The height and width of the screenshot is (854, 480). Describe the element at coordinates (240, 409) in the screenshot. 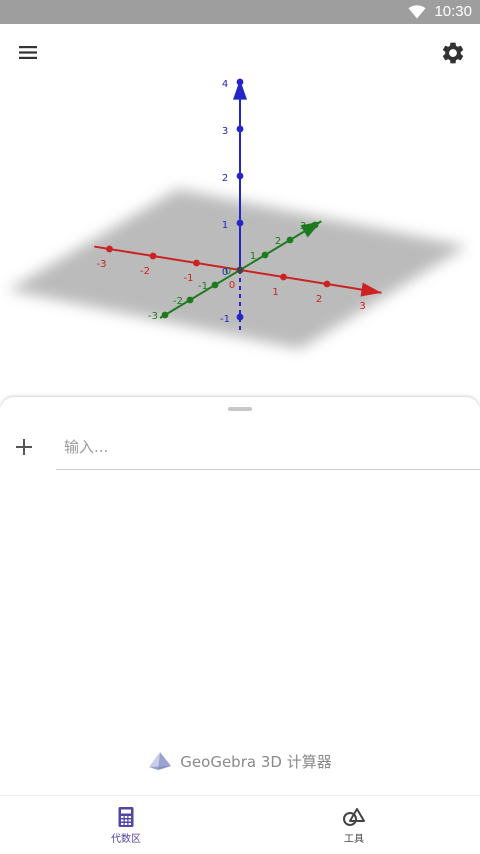

I see `drag-handle` at that location.